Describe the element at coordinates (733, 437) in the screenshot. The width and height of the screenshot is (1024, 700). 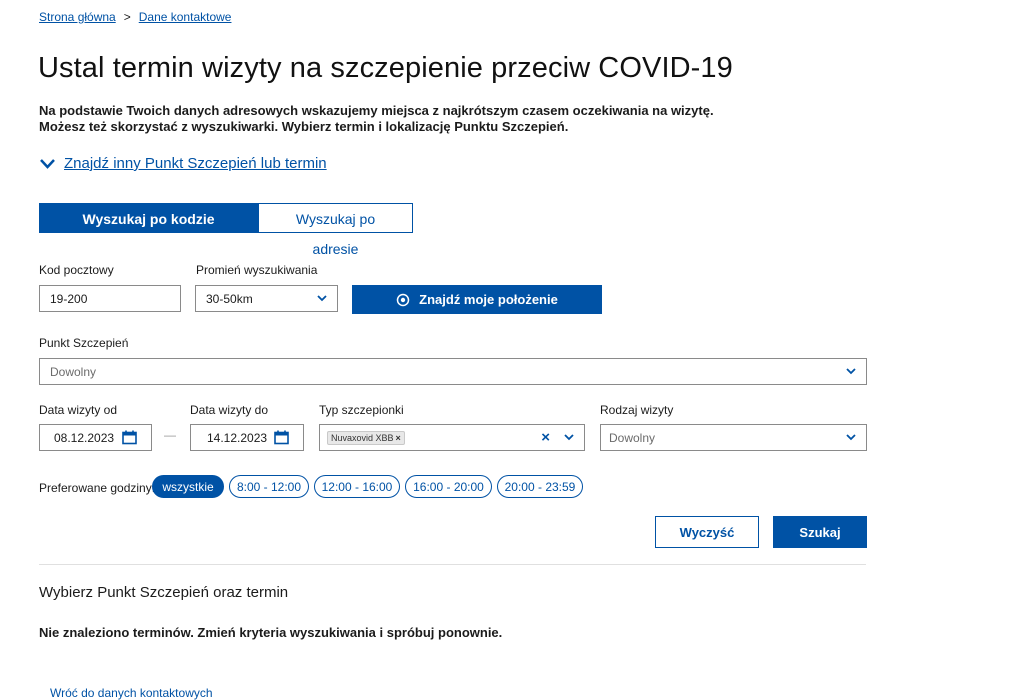
I see `visit-type-select: Dowolny` at that location.